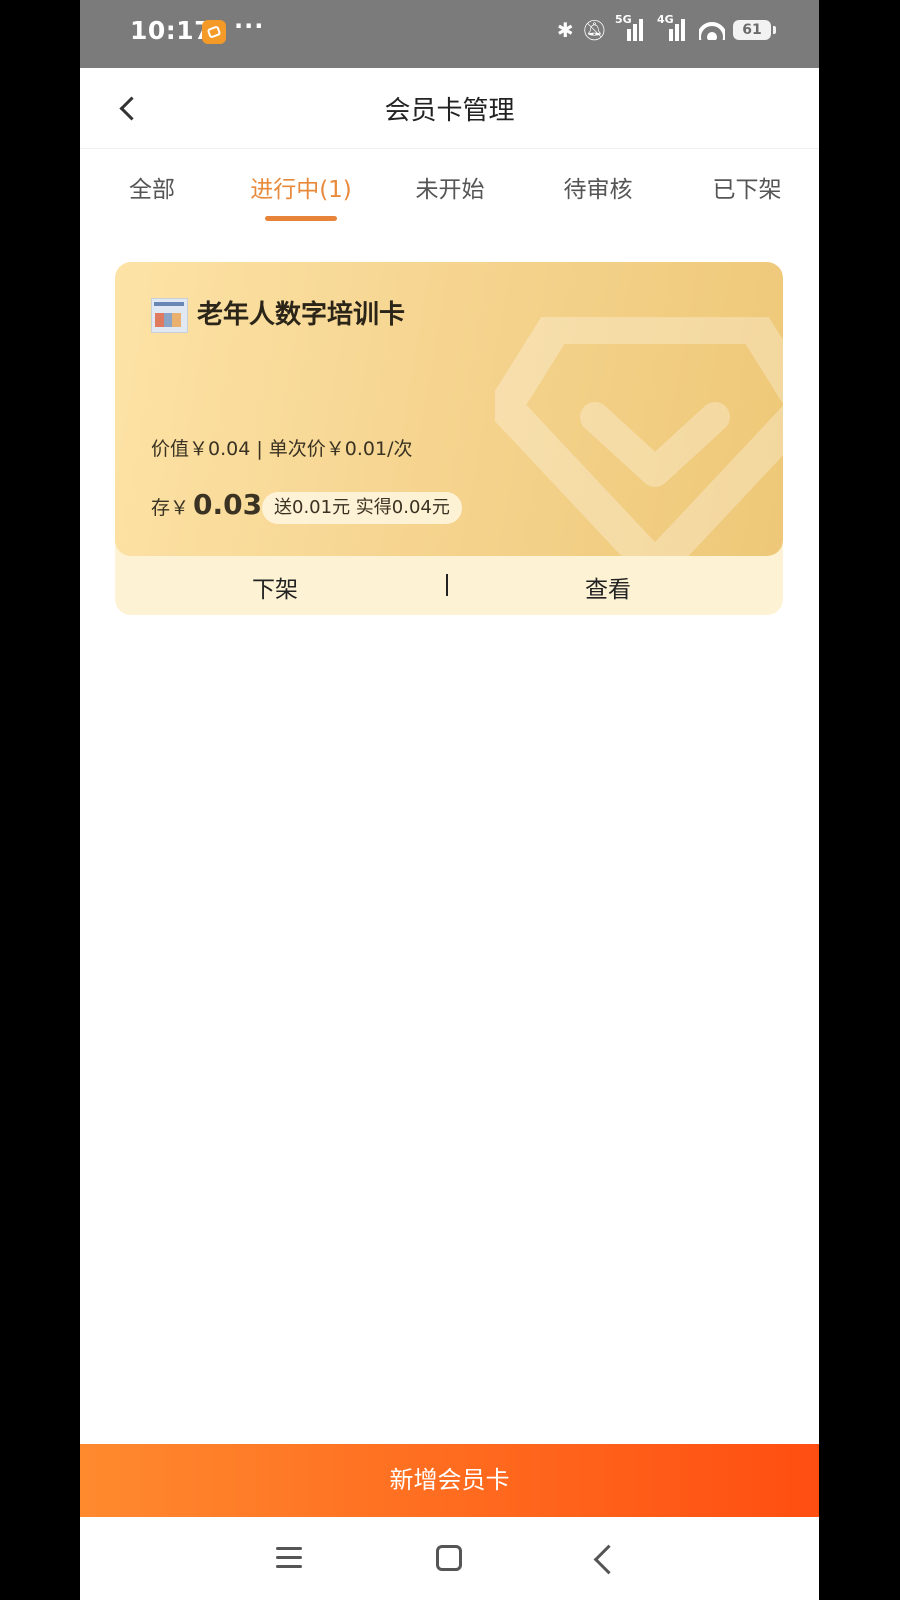  I want to click on signal-4g-label: 4G, so click(665, 19).